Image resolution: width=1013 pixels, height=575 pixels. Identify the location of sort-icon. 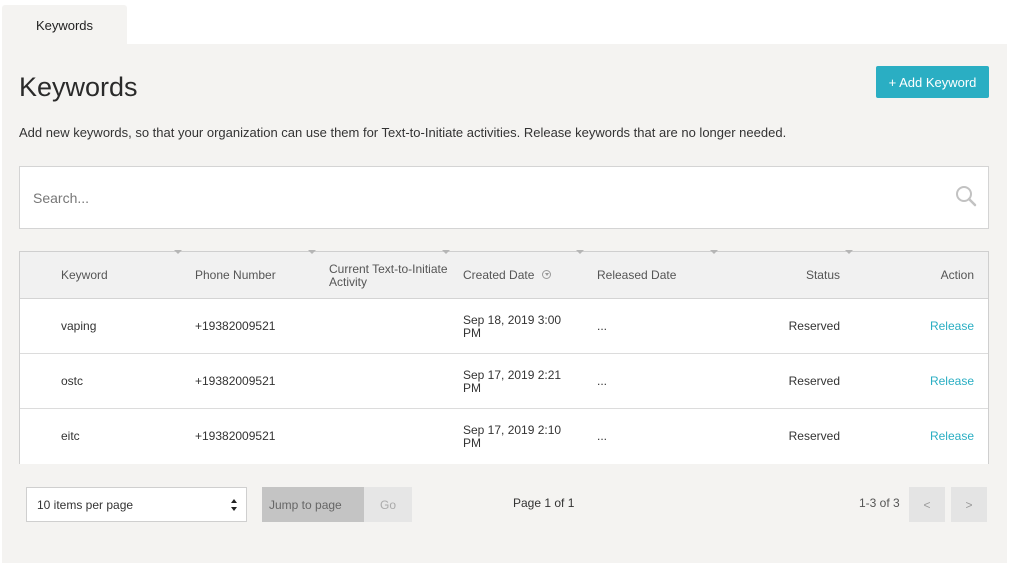
(547, 274).